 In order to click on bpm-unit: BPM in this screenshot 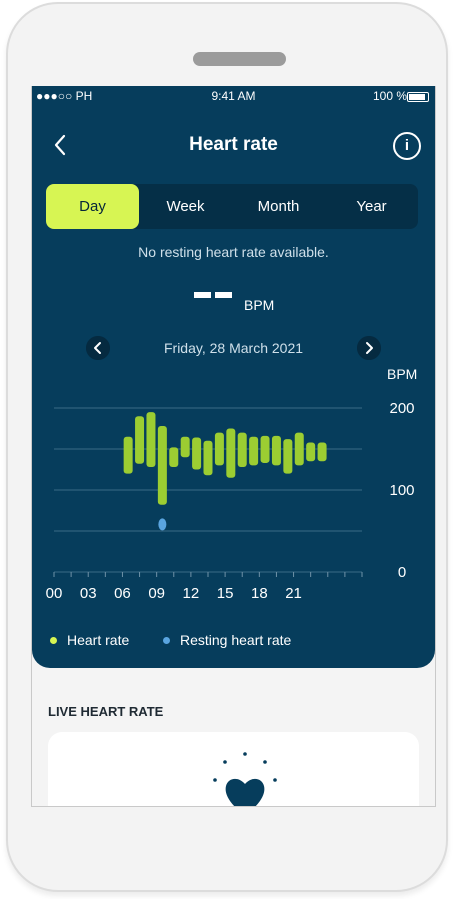, I will do `click(259, 305)`.